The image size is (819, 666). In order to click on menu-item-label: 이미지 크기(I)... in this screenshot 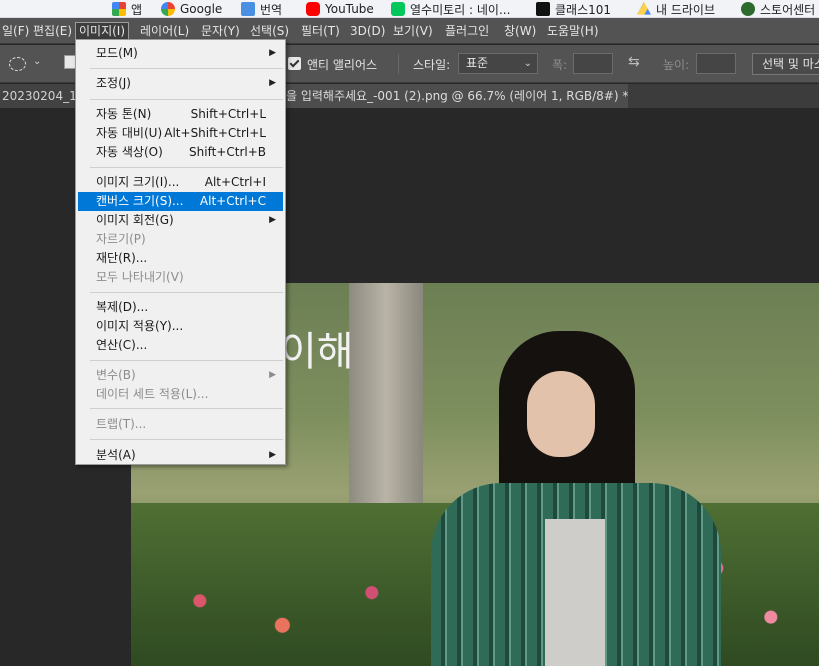, I will do `click(138, 182)`.